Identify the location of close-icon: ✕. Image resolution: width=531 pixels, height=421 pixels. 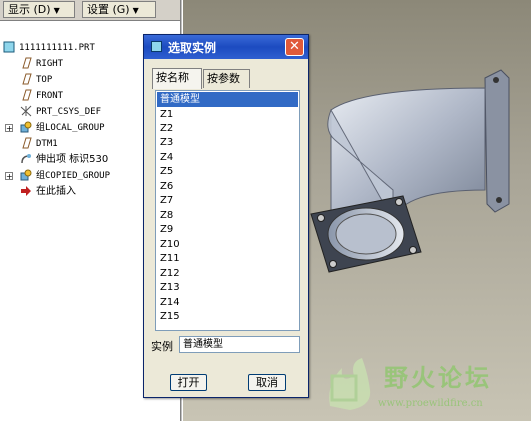
(294, 47).